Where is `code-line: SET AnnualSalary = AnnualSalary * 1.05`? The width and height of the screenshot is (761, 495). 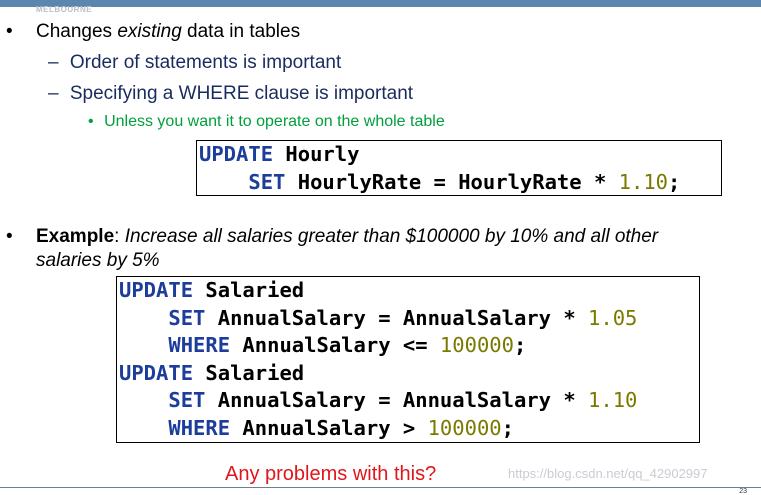
code-line: SET AnnualSalary = AnnualSalary * 1.05 is located at coordinates (403, 317).